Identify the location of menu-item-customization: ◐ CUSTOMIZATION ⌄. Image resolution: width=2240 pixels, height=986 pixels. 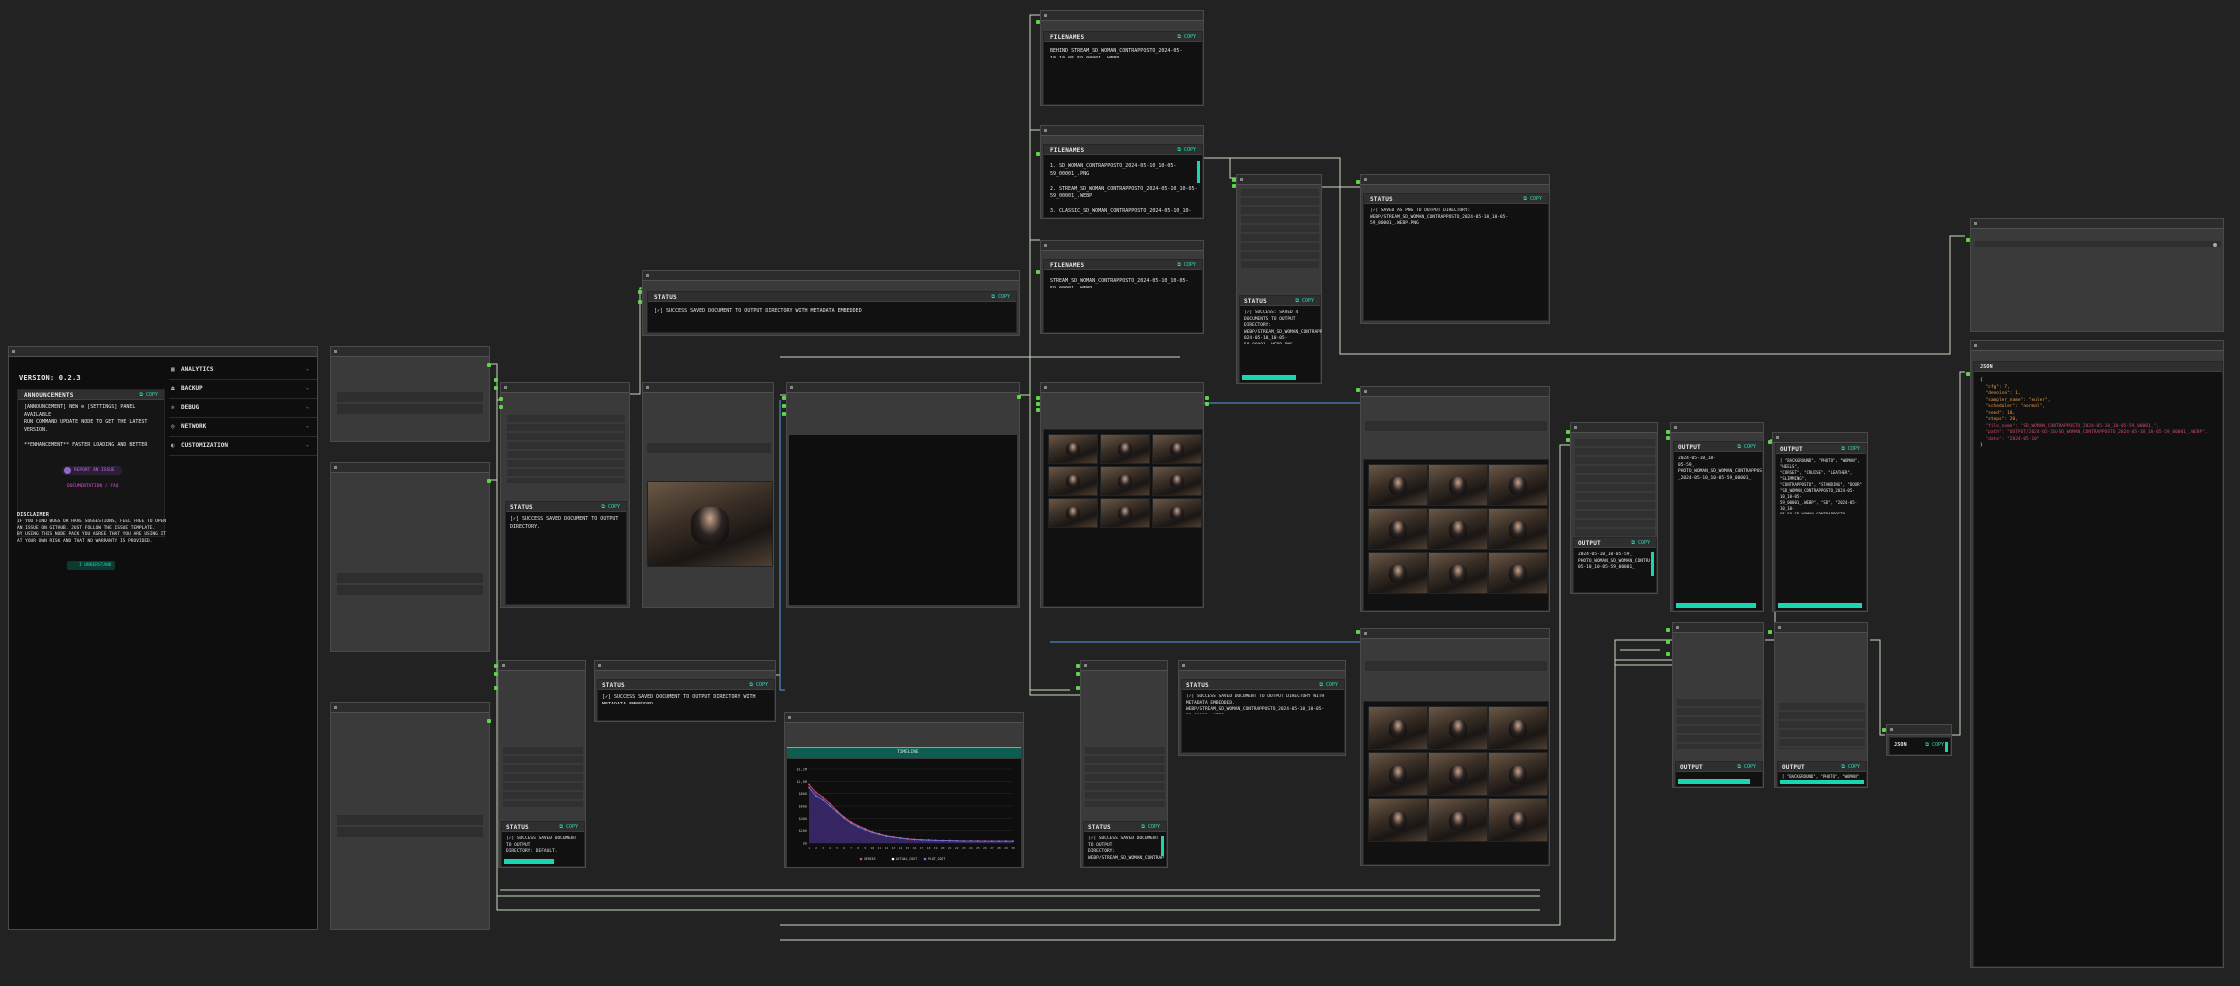
(243, 446).